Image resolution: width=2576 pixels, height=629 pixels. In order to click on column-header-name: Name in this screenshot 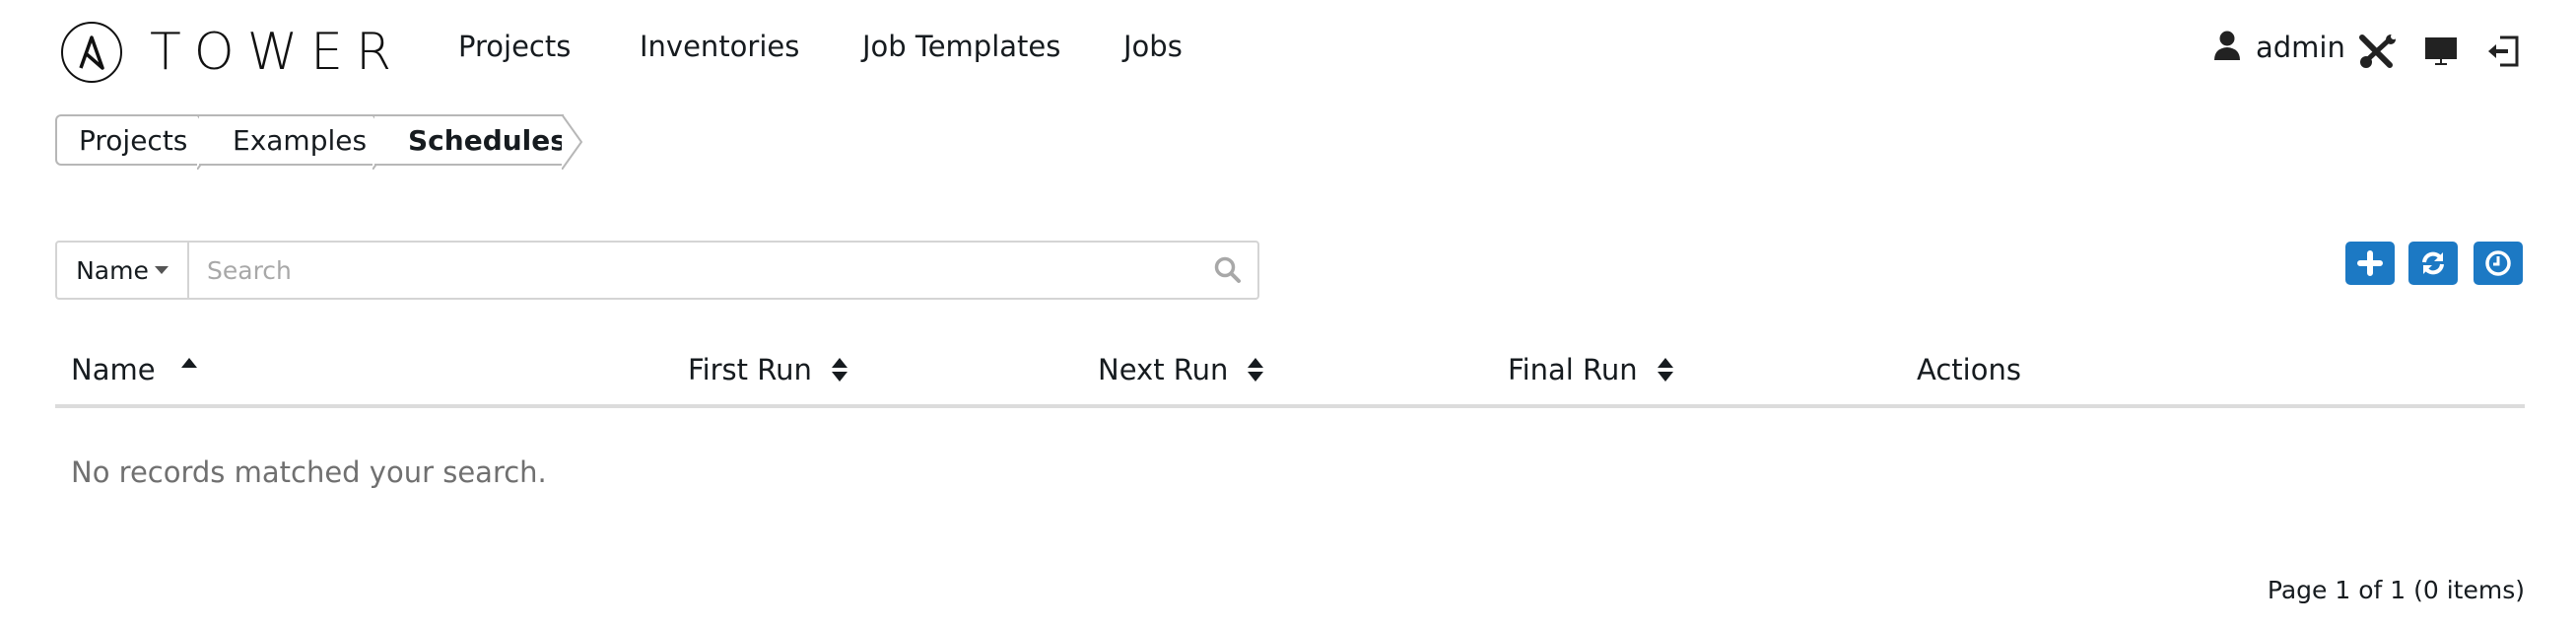, I will do `click(134, 369)`.